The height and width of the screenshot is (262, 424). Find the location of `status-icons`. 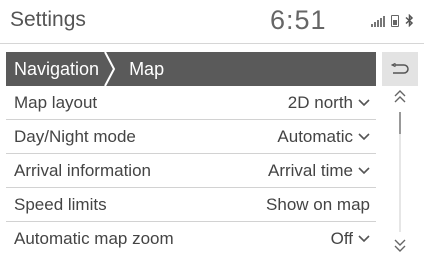

status-icons is located at coordinates (392, 20).